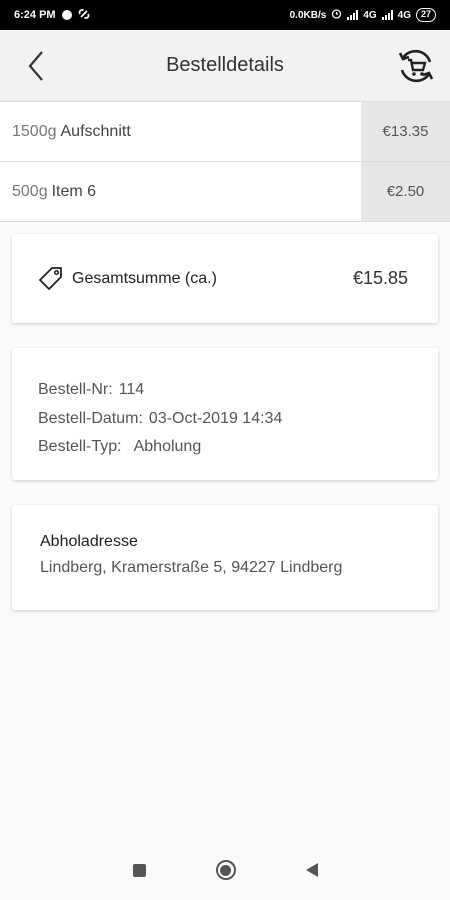  What do you see at coordinates (90, 418) in the screenshot?
I see `order-date-label: Bestell-Datum:` at bounding box center [90, 418].